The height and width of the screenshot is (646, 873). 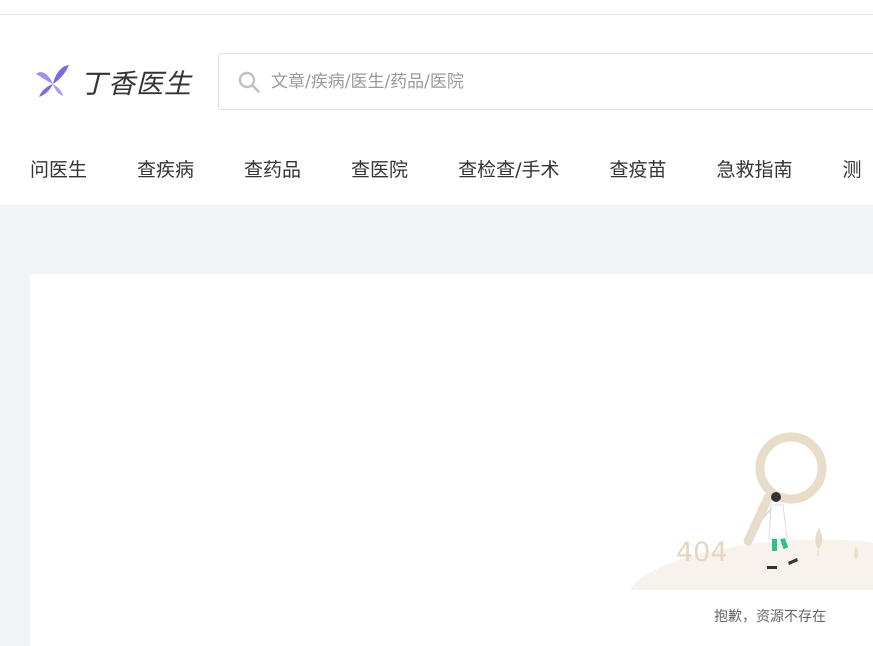 I want to click on nav-item-hospitals: 查医院, so click(x=379, y=170).